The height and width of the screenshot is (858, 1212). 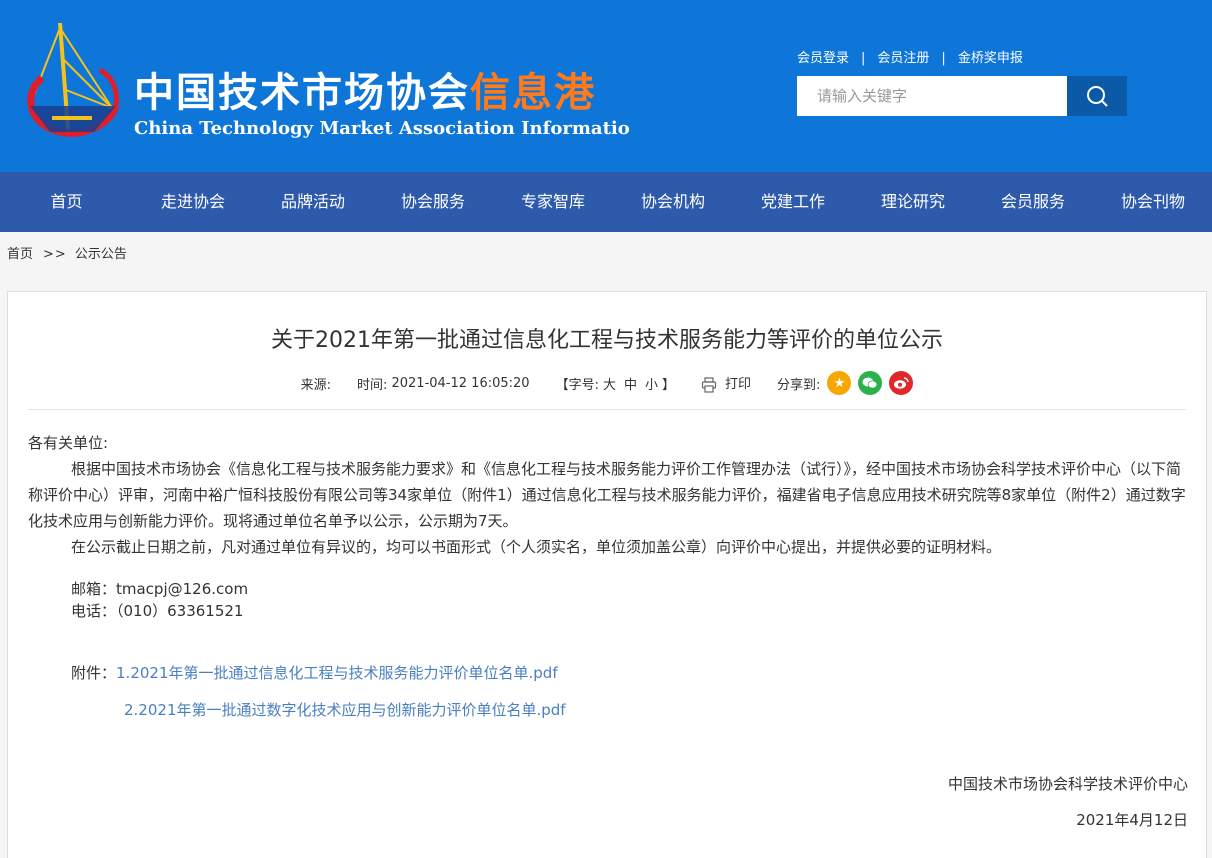 What do you see at coordinates (365, 89) in the screenshot?
I see `brand-title-cn: 中国技术市场协会信息港` at bounding box center [365, 89].